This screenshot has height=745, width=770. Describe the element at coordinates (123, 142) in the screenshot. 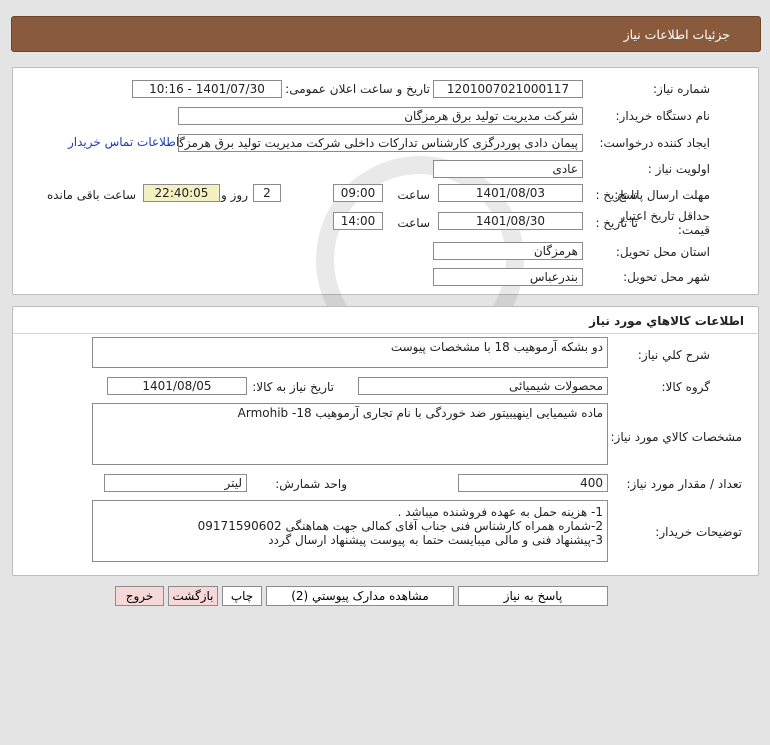

I see `buyer-contact-link: اطلاعات تماس خریدار` at that location.